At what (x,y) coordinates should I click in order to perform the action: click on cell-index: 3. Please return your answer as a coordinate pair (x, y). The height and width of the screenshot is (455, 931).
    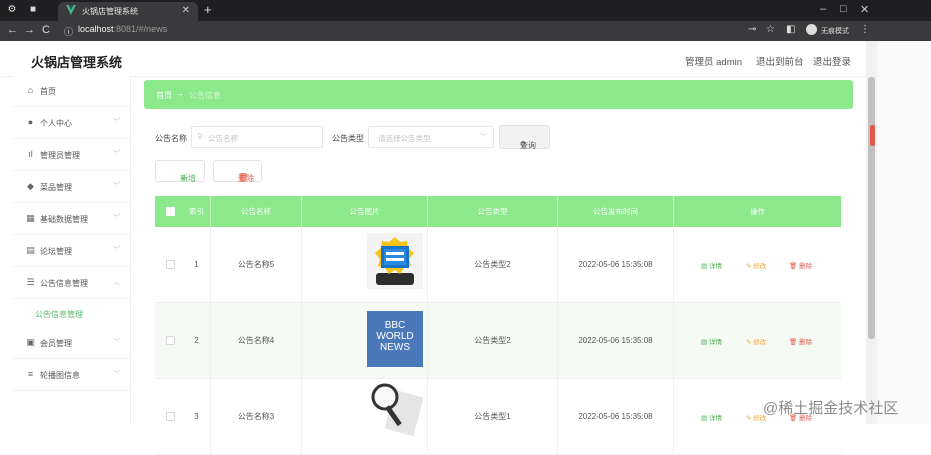
    Looking at the image, I should click on (197, 417).